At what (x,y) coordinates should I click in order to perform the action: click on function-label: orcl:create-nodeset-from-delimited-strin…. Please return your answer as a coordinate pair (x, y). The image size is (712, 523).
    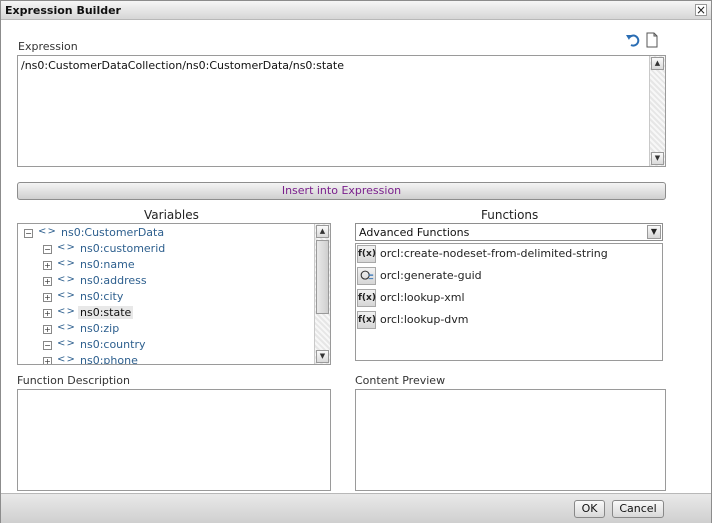
    Looking at the image, I should click on (494, 253).